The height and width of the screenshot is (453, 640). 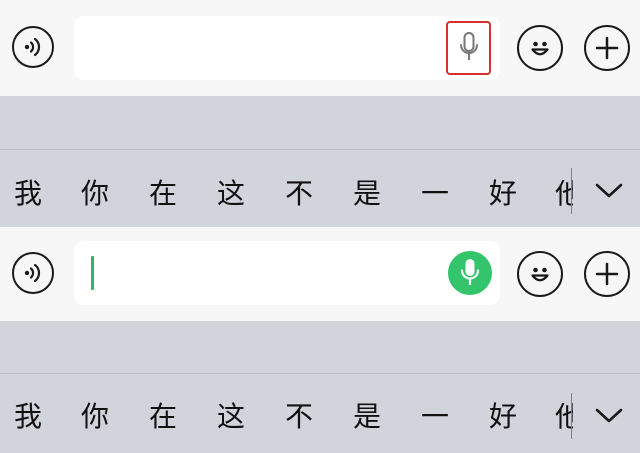 I want to click on mic-button, so click(x=468, y=48).